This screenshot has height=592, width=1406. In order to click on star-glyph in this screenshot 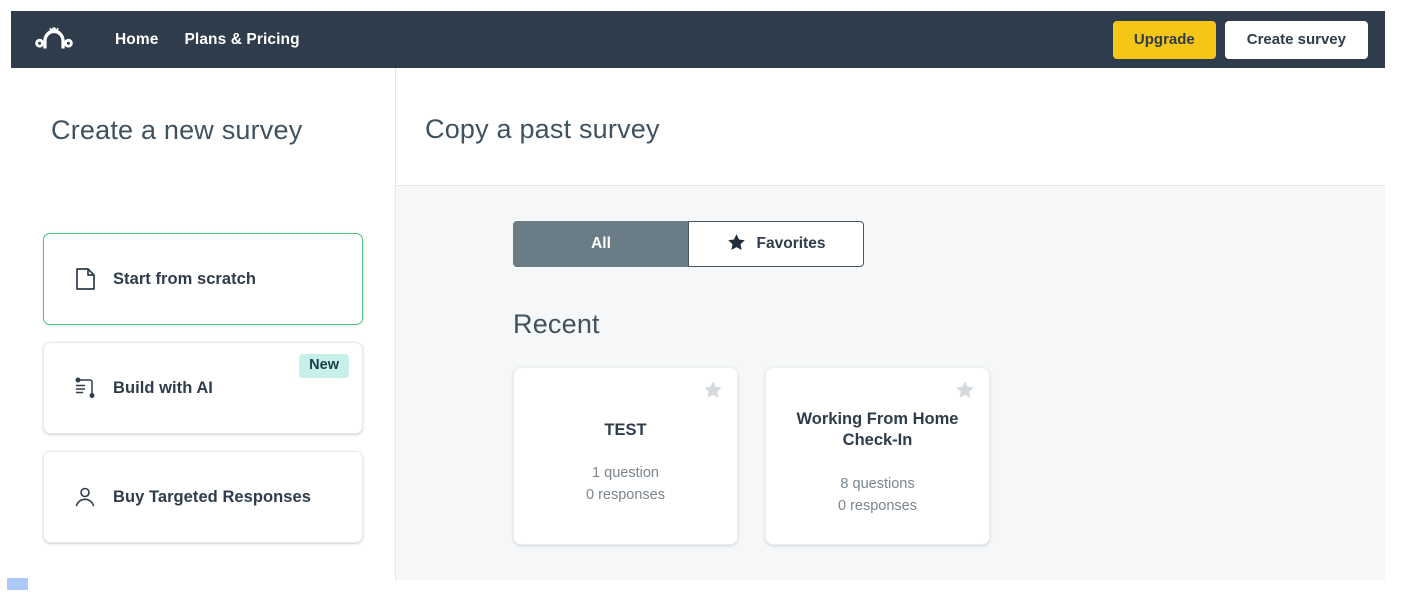, I will do `click(736, 241)`.